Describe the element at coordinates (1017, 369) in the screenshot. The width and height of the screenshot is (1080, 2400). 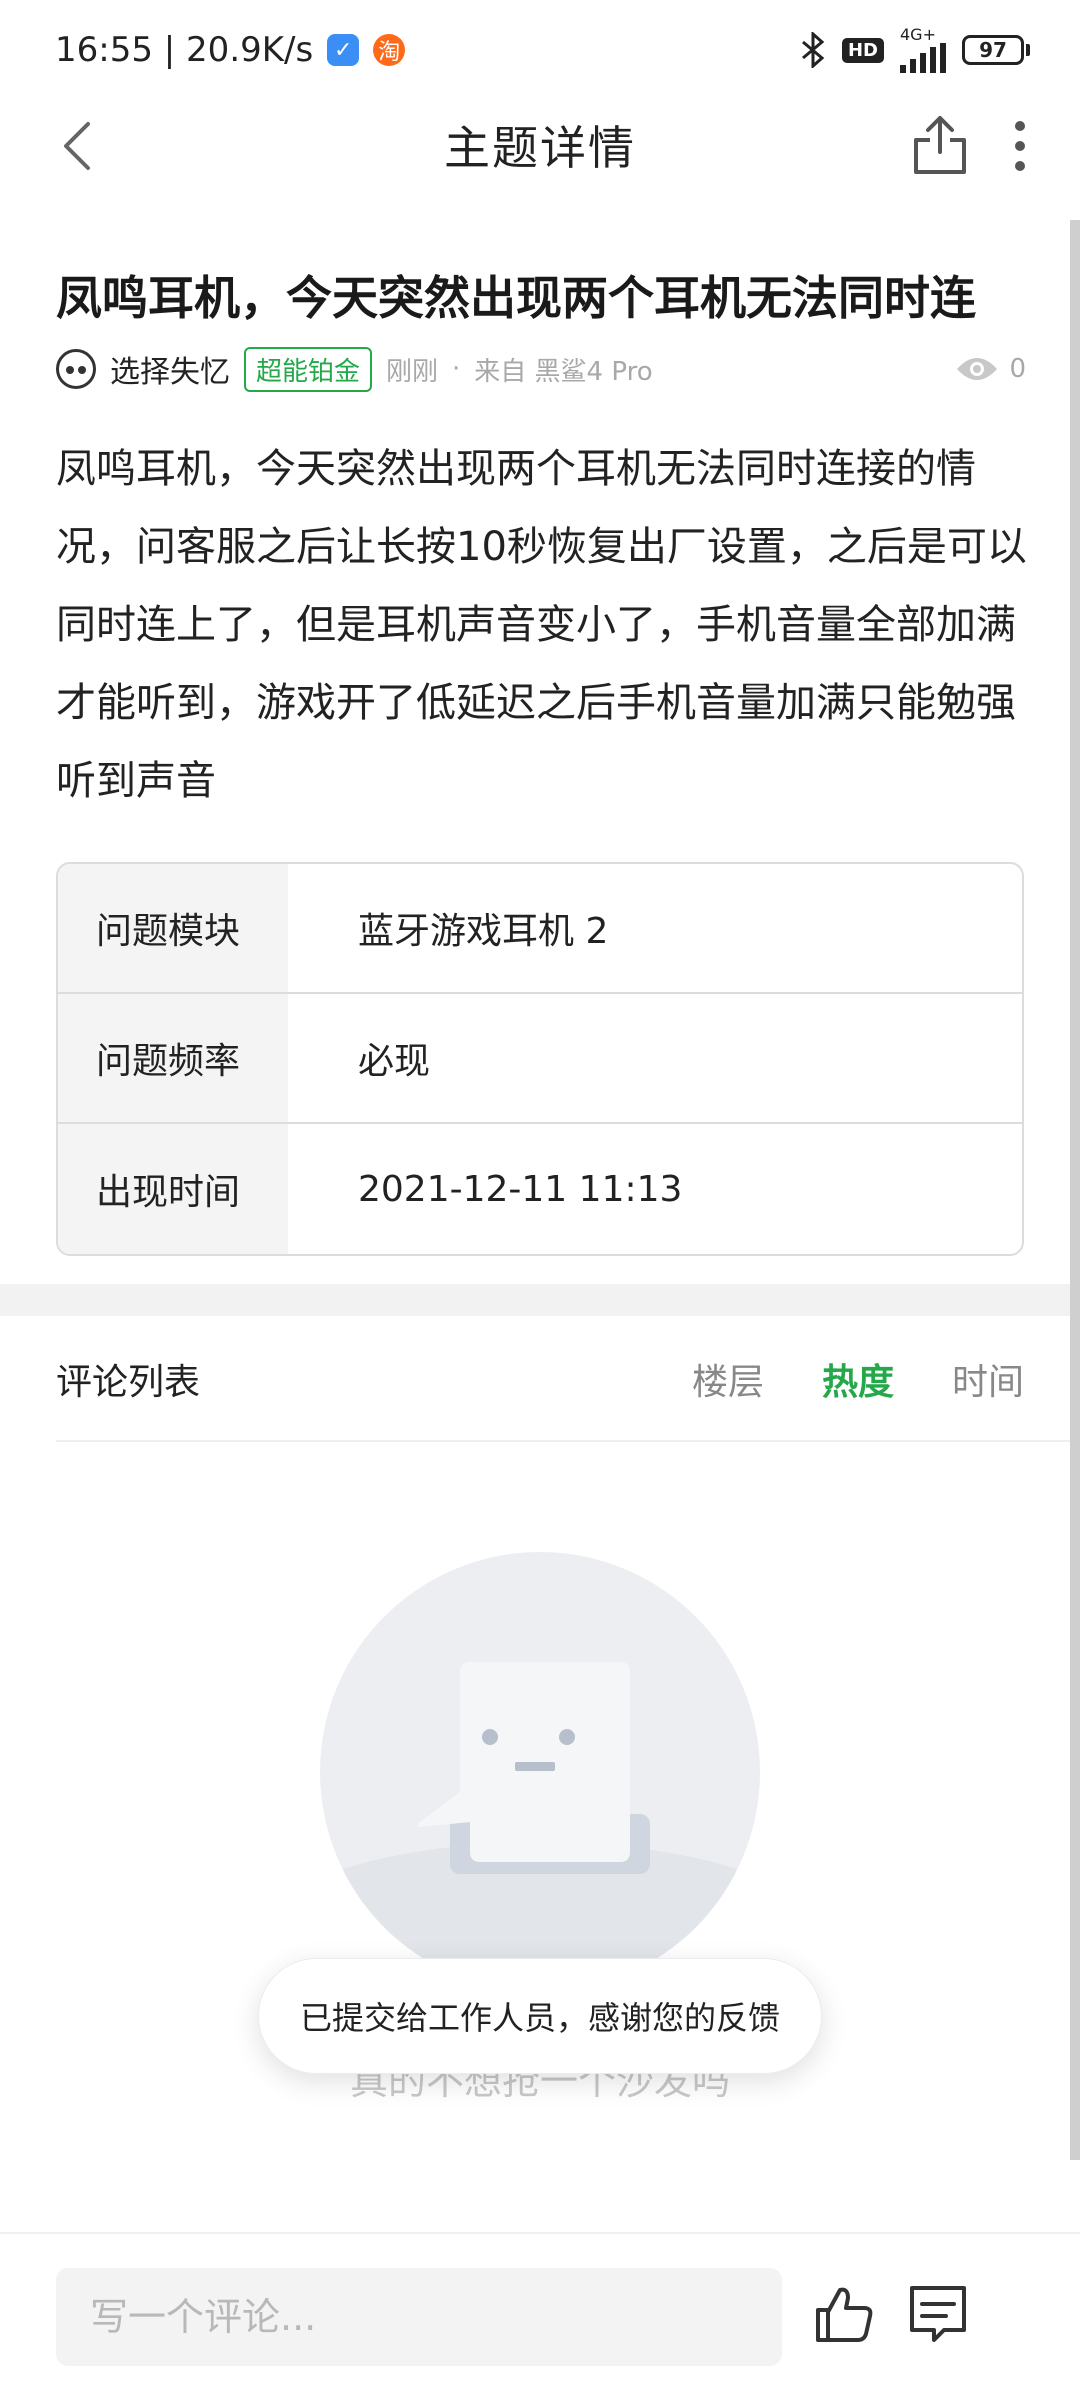
I see `views-number: 0` at that location.